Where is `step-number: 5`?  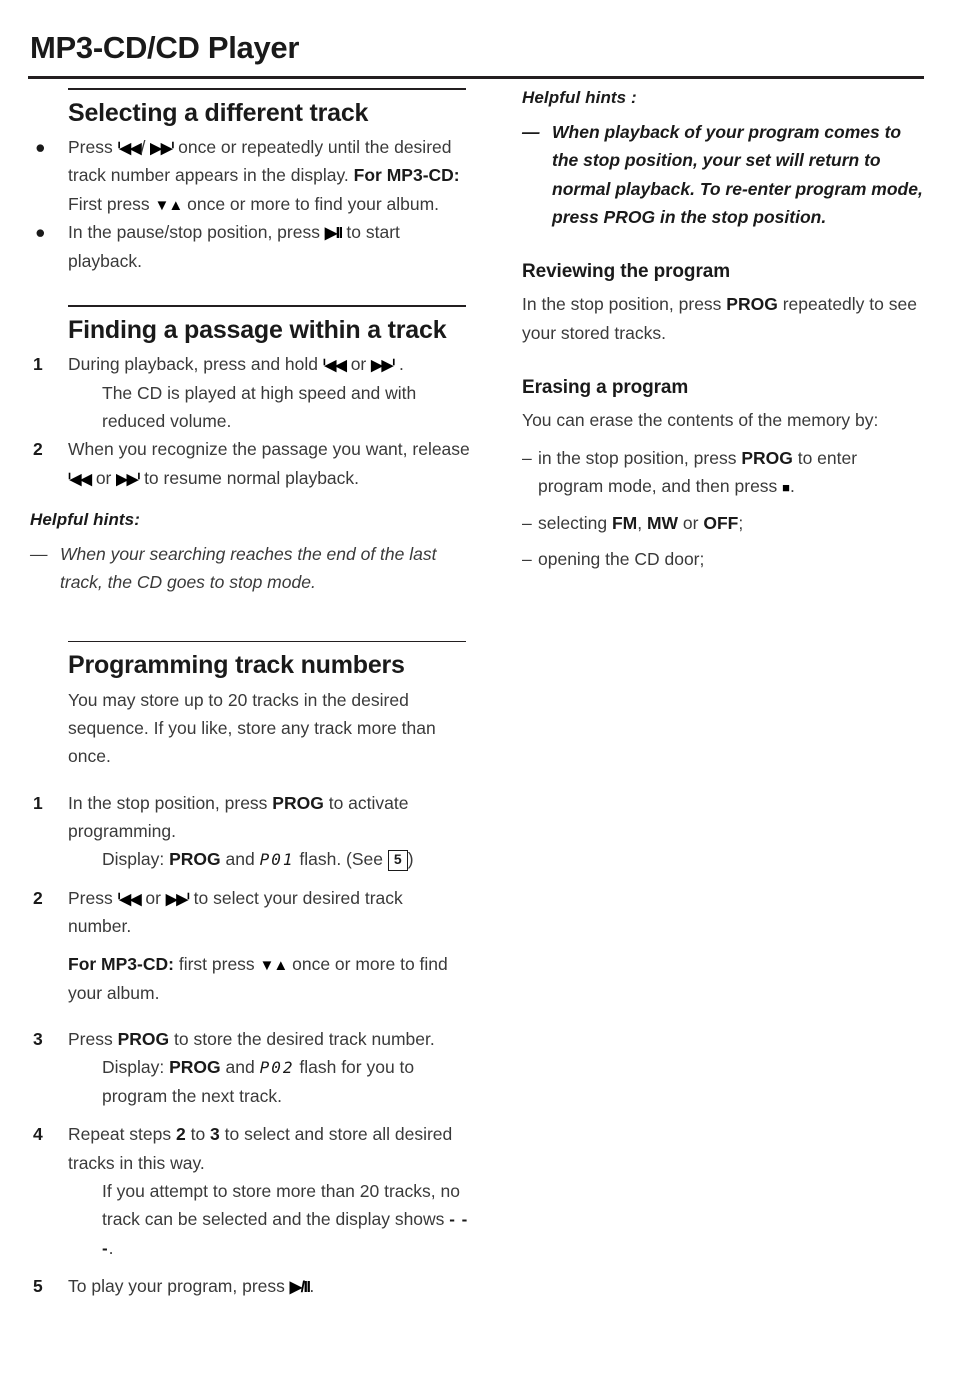
step-number: 5 is located at coordinates (38, 1286).